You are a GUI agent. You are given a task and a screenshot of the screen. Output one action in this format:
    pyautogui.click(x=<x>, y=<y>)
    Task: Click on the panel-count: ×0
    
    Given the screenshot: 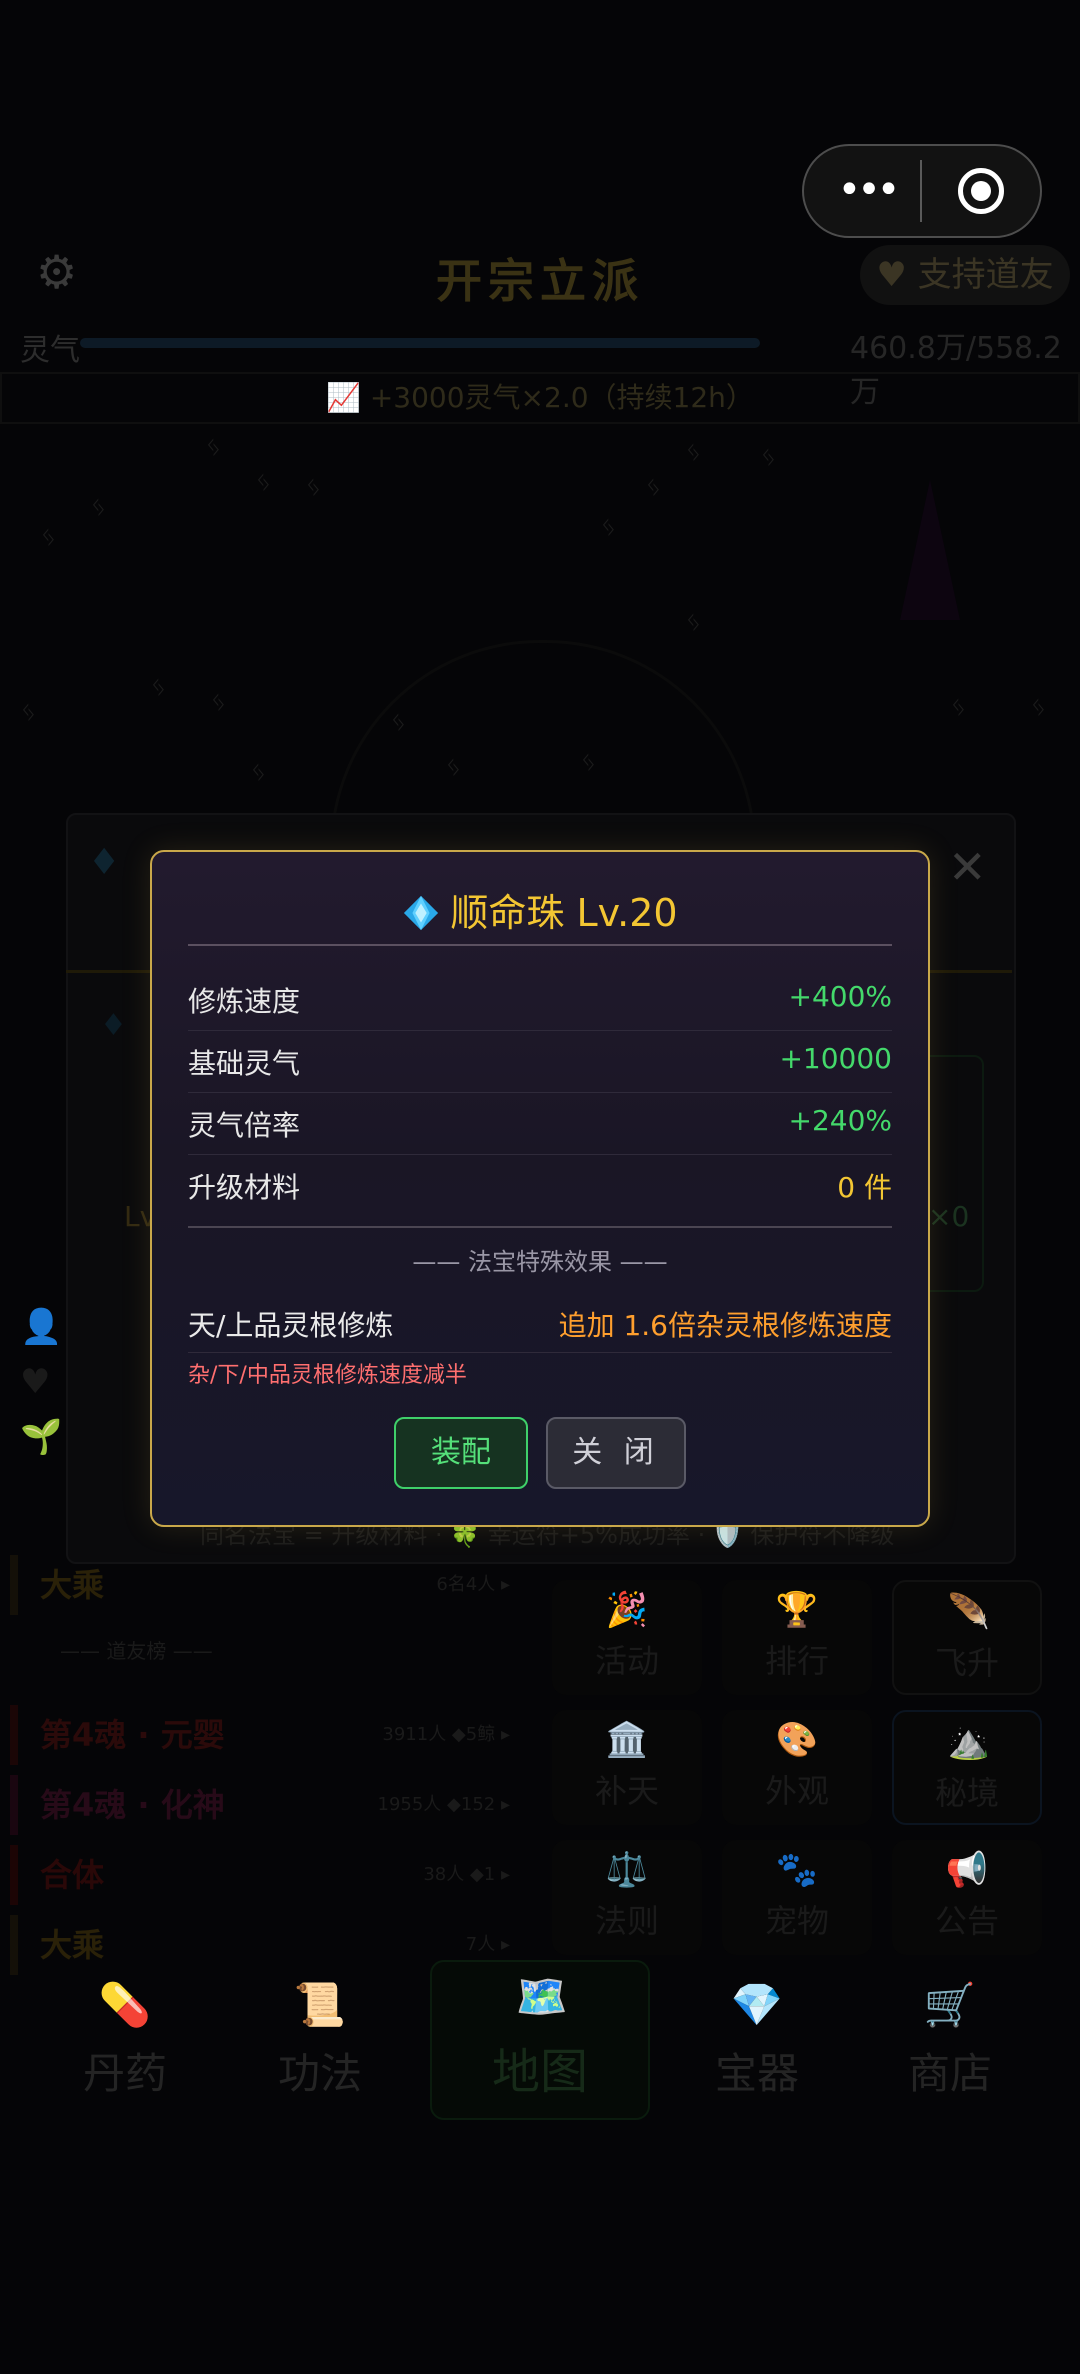 What is the action you would take?
    pyautogui.click(x=949, y=1216)
    